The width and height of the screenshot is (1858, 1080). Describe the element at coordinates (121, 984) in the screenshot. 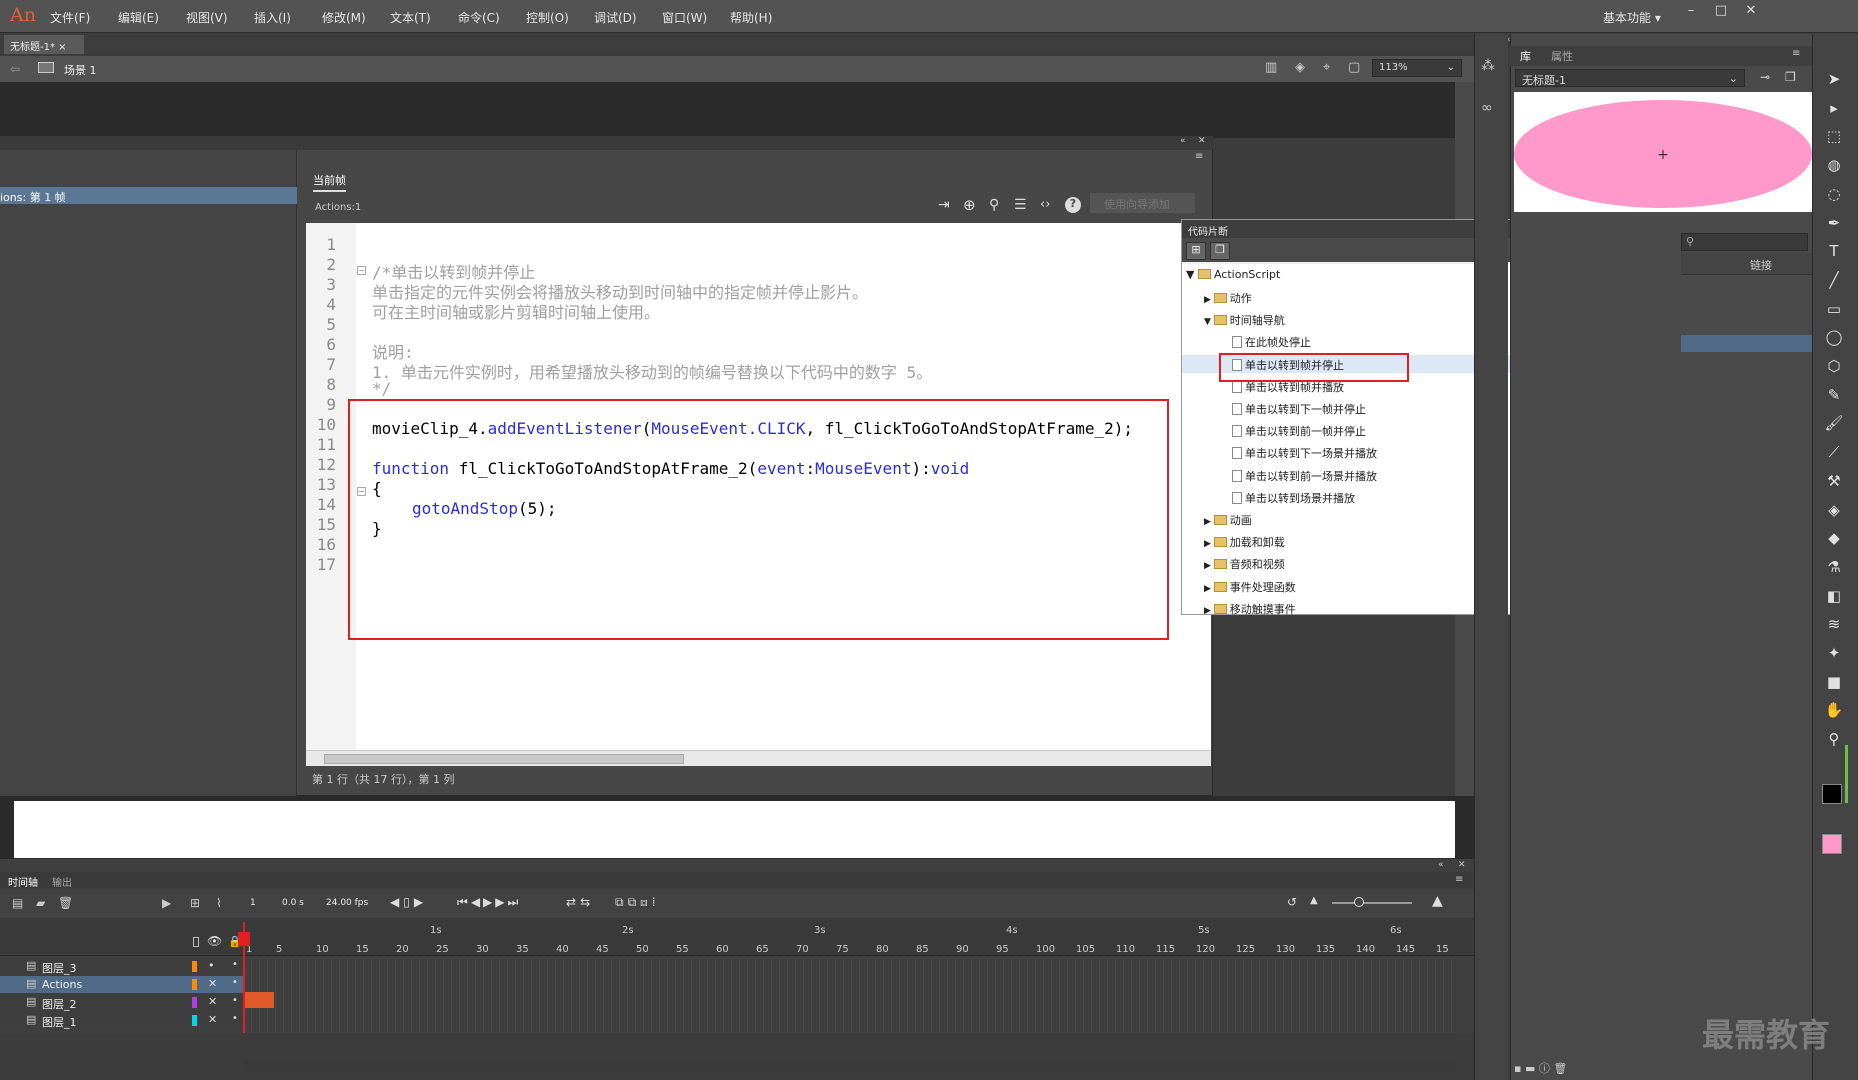

I see `layer-row: ▤ Actions ✕ •` at that location.